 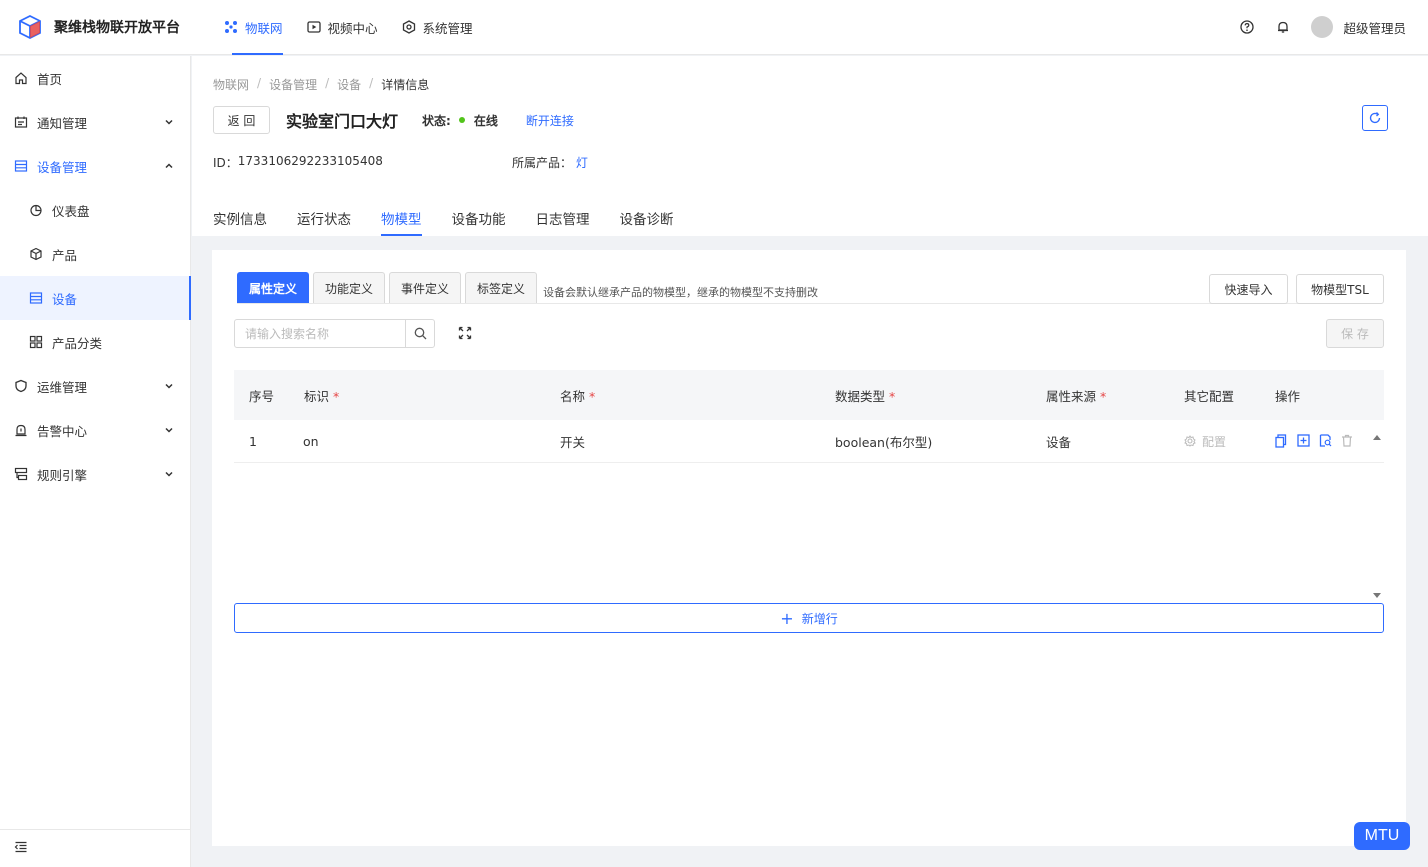 I want to click on device-product: 所属产品： 灯, so click(x=550, y=162).